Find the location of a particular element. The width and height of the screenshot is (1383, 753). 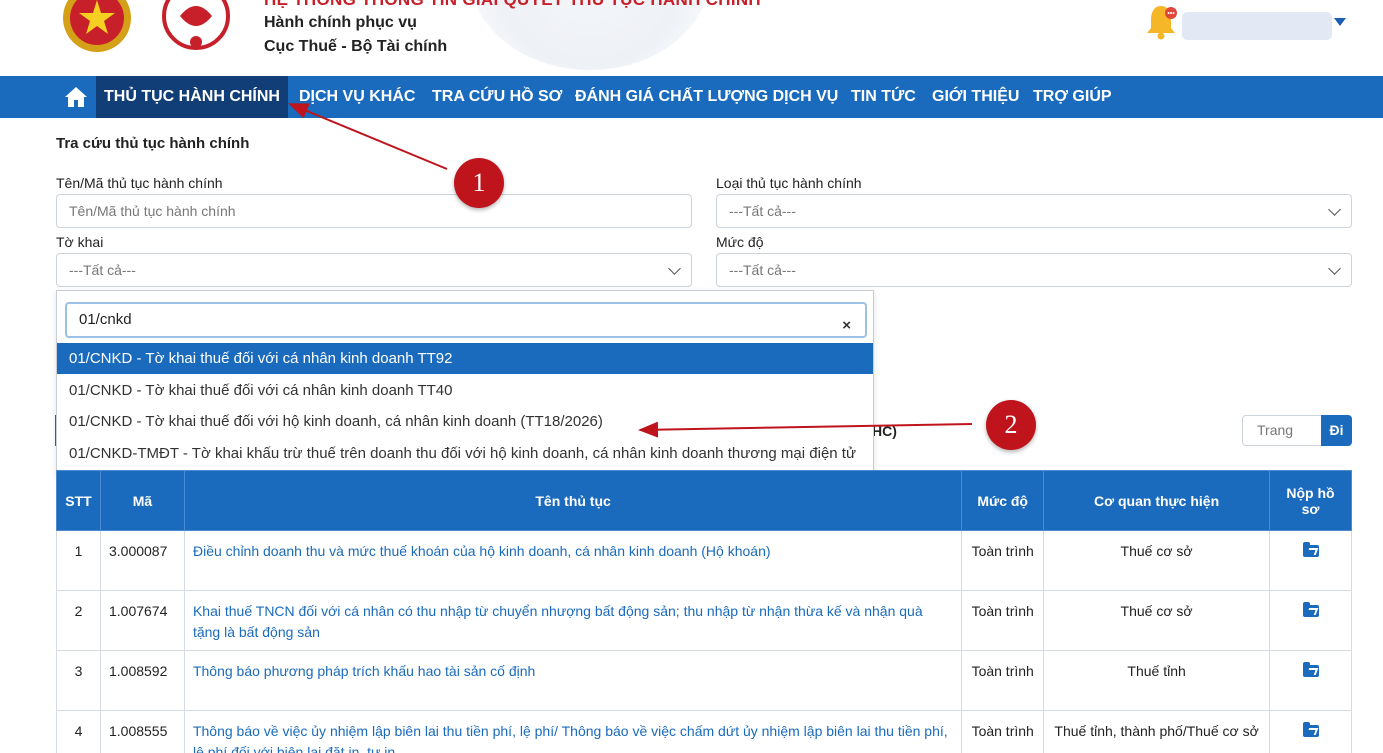

cell-stt: 4 is located at coordinates (78, 731).